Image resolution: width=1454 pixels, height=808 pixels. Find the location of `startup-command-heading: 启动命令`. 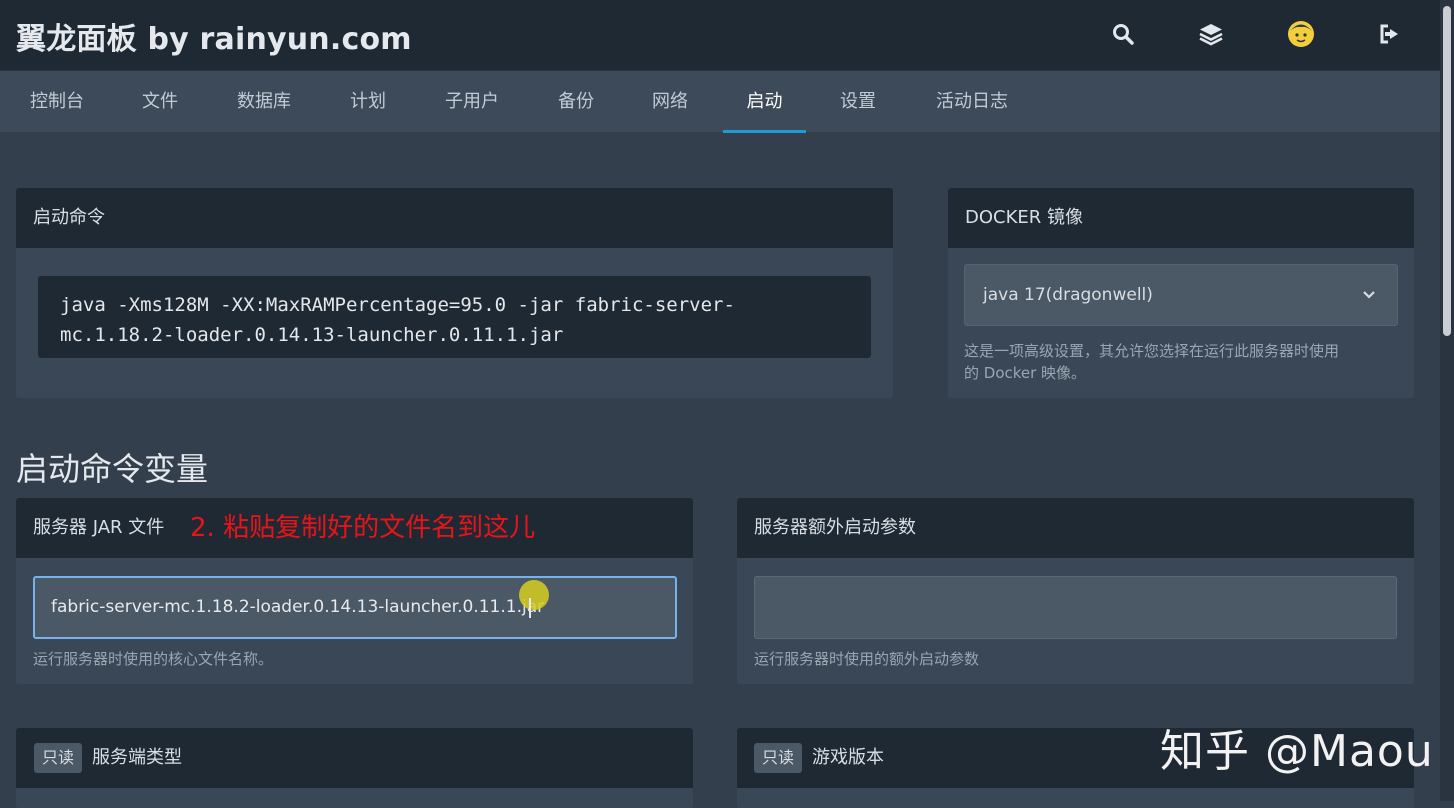

startup-command-heading: 启动命令 is located at coordinates (454, 218).